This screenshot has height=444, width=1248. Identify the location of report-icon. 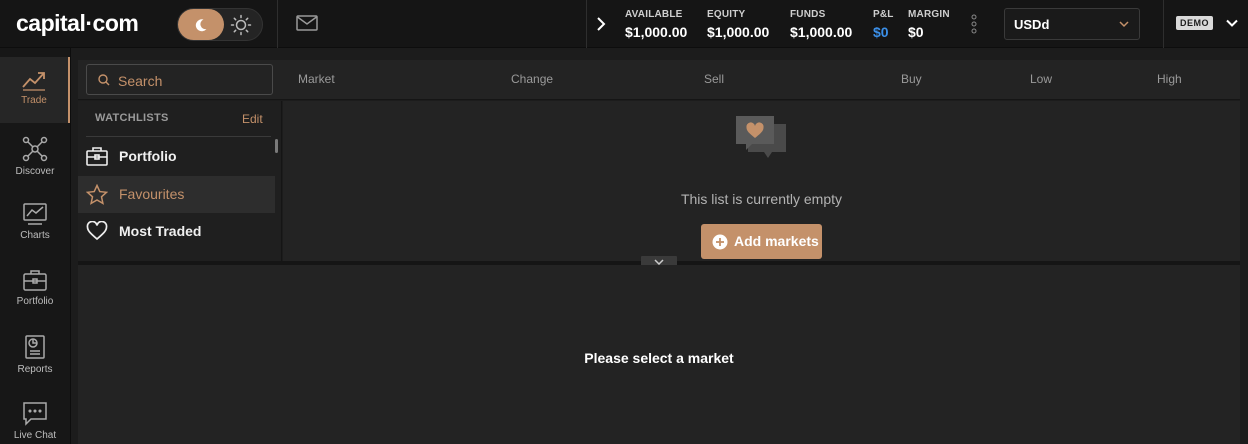
(35, 347).